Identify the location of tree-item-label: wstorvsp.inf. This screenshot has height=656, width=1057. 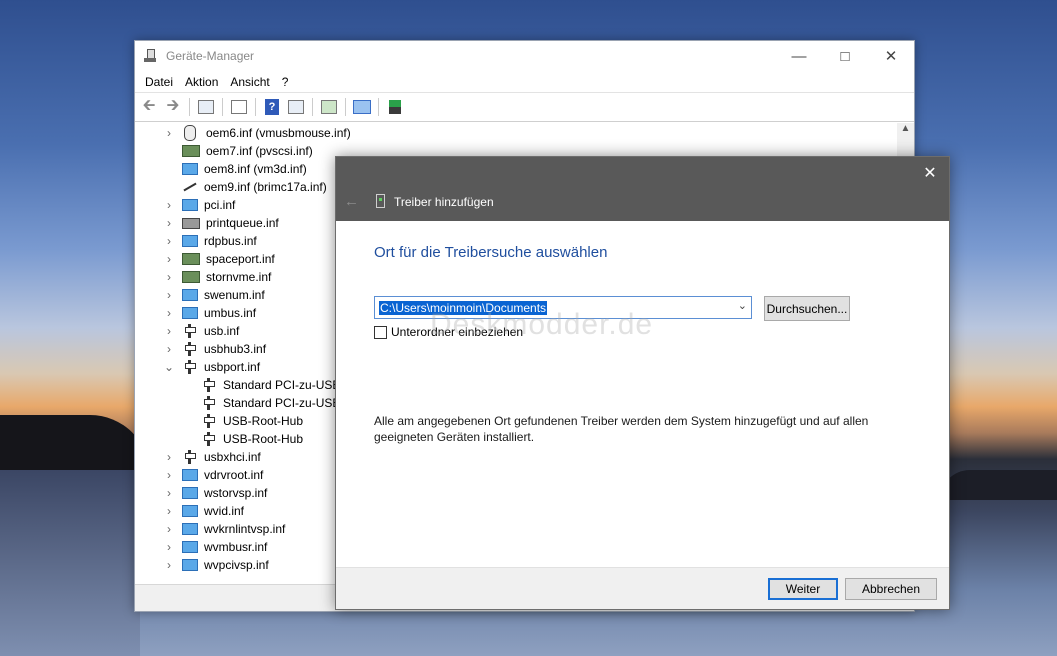
(236, 493).